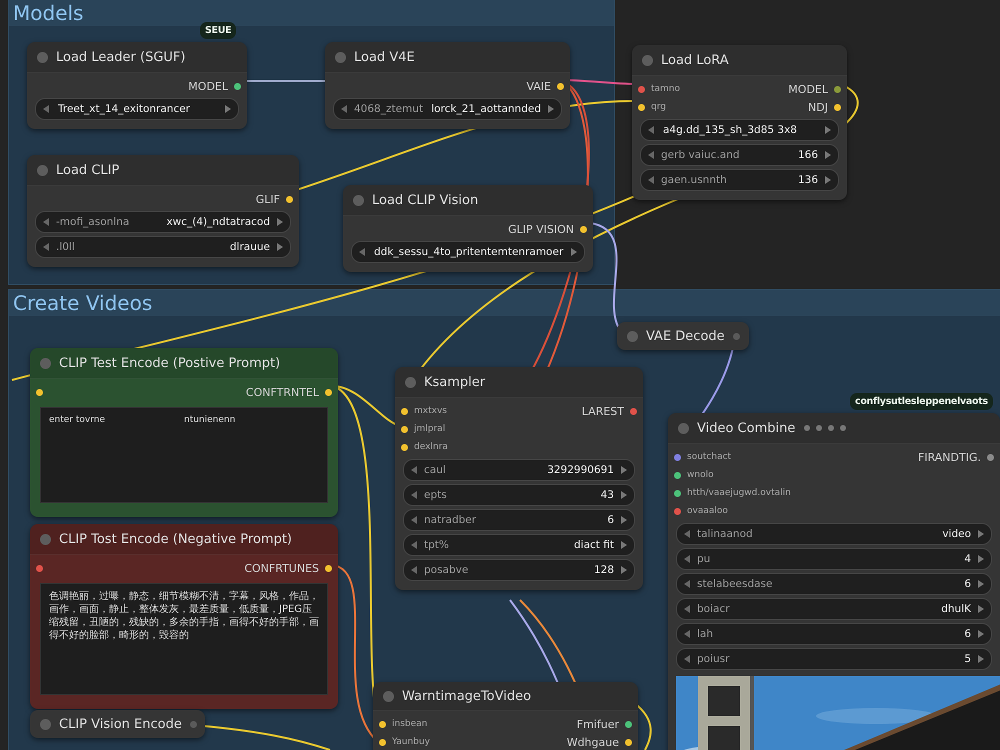 The height and width of the screenshot is (750, 1000). What do you see at coordinates (519, 520) in the screenshot?
I see `value-field: natradber 6` at bounding box center [519, 520].